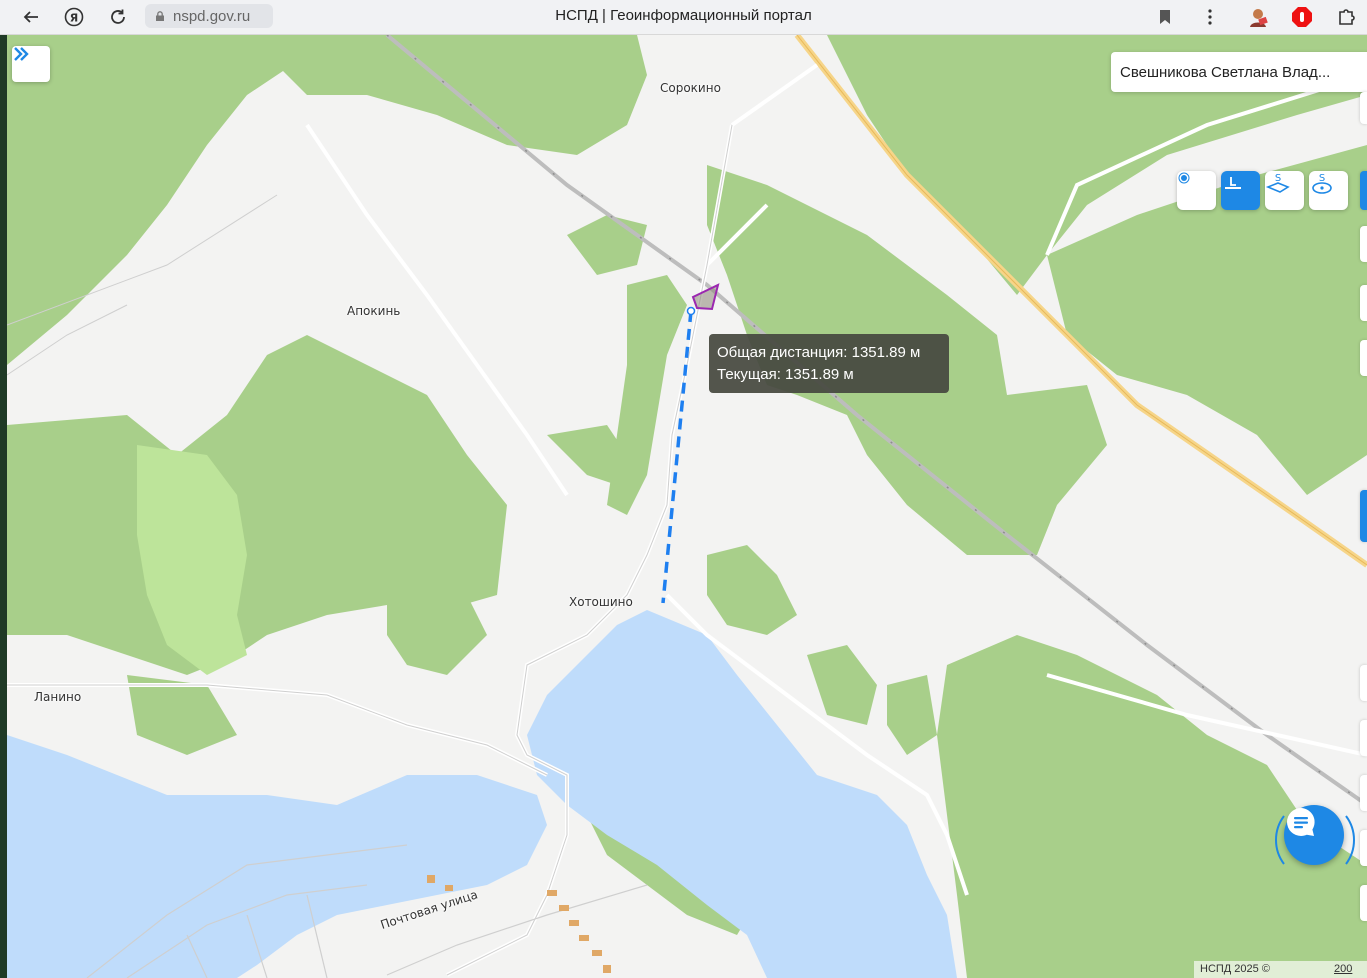 Image resolution: width=1367 pixels, height=978 pixels. Describe the element at coordinates (1347, 17) in the screenshot. I see `extensions-puzzle-icon` at that location.